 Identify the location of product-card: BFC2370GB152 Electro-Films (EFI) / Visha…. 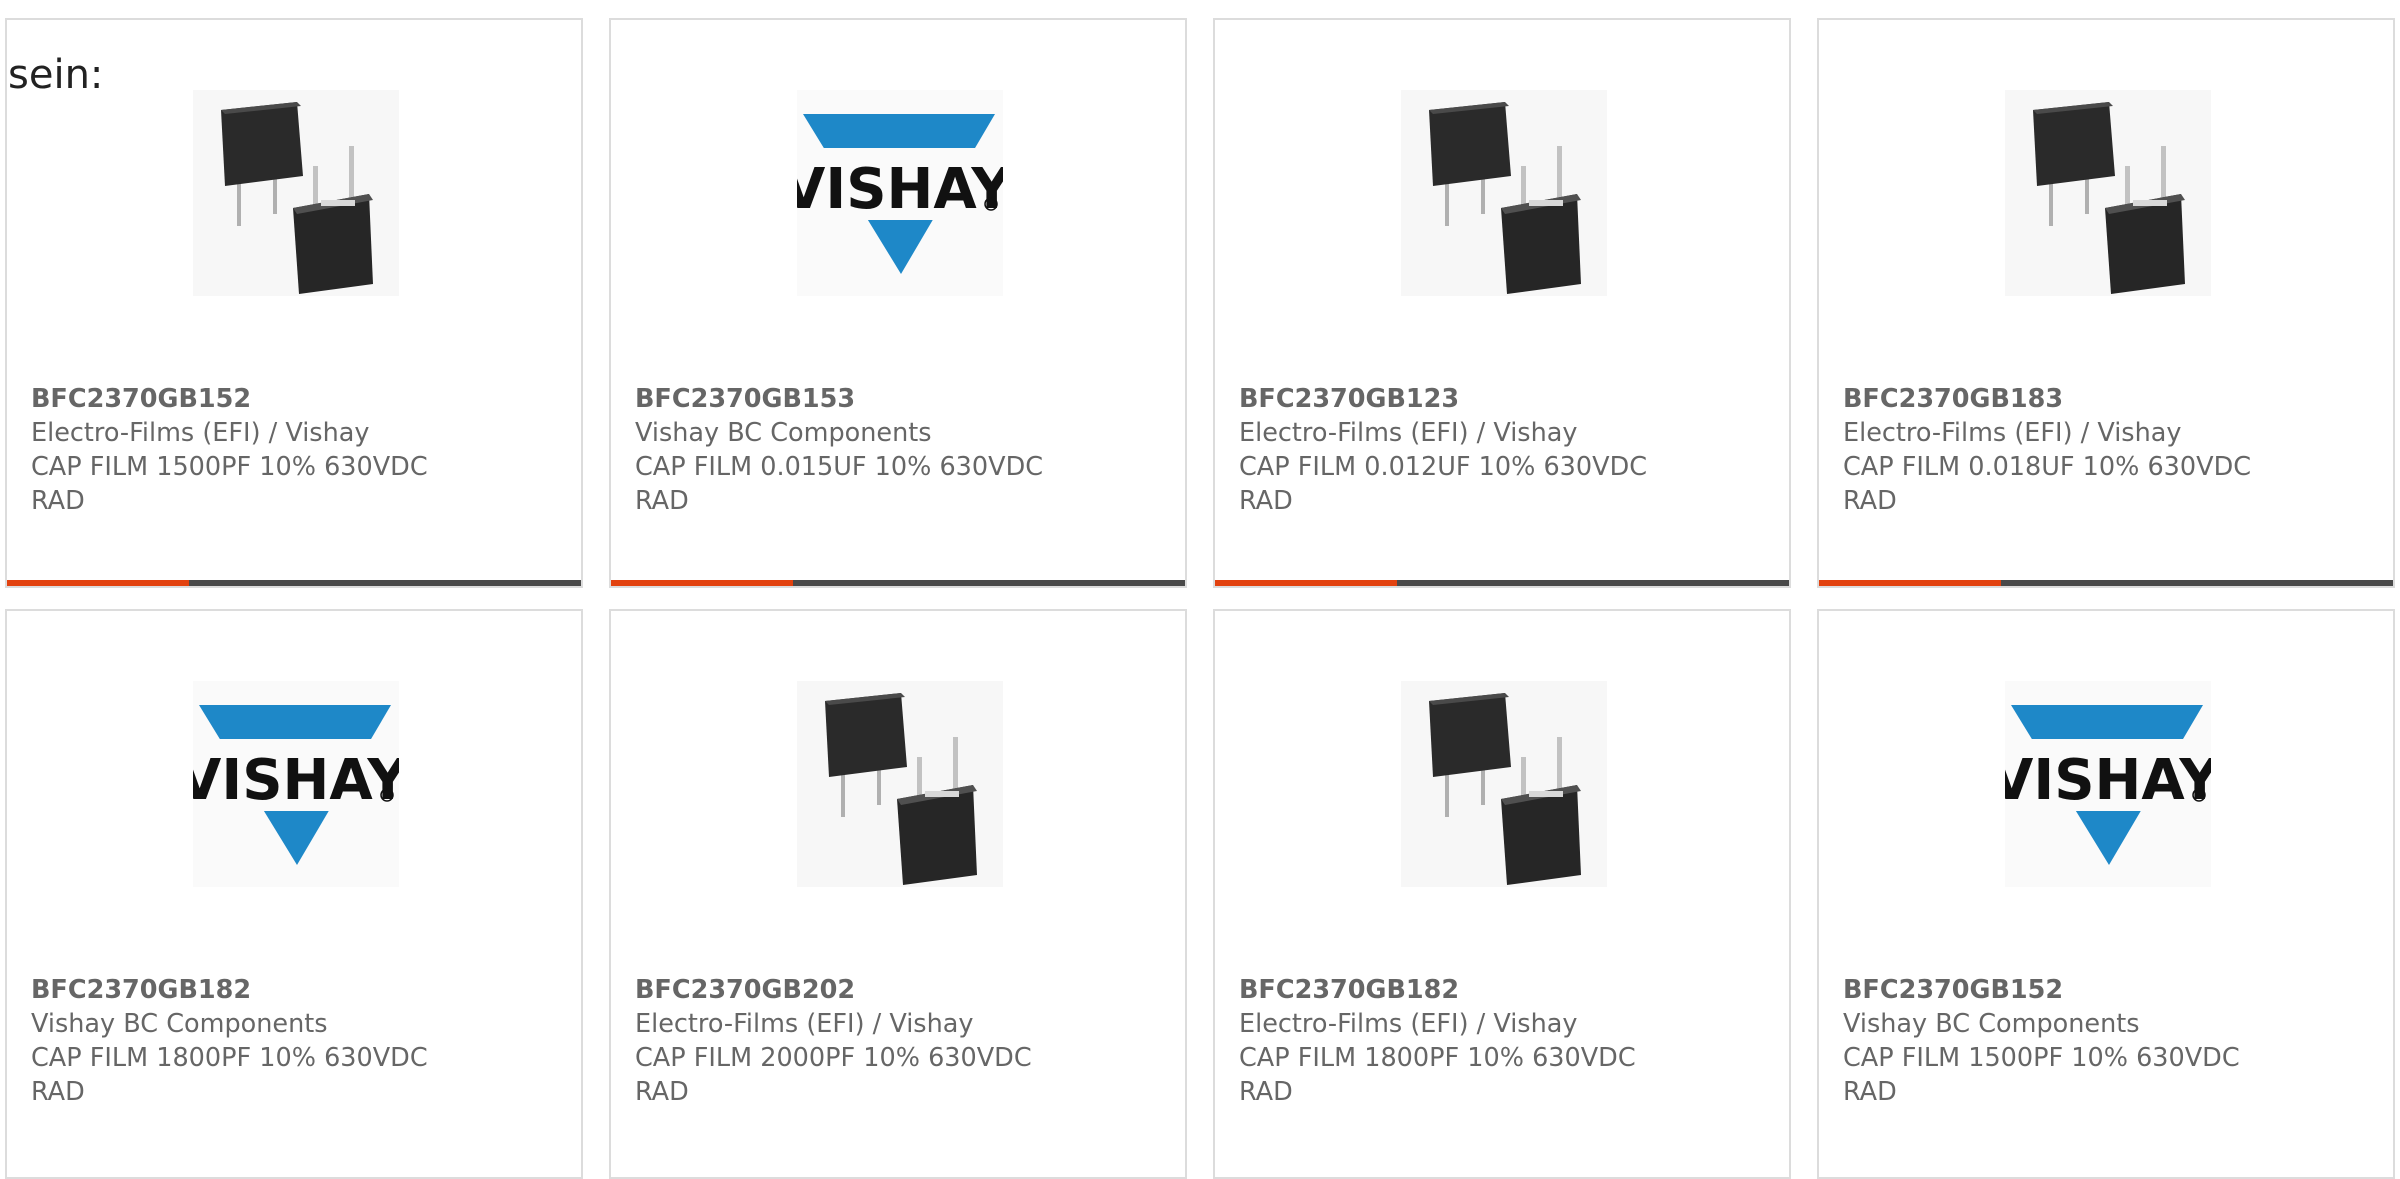
(294, 303).